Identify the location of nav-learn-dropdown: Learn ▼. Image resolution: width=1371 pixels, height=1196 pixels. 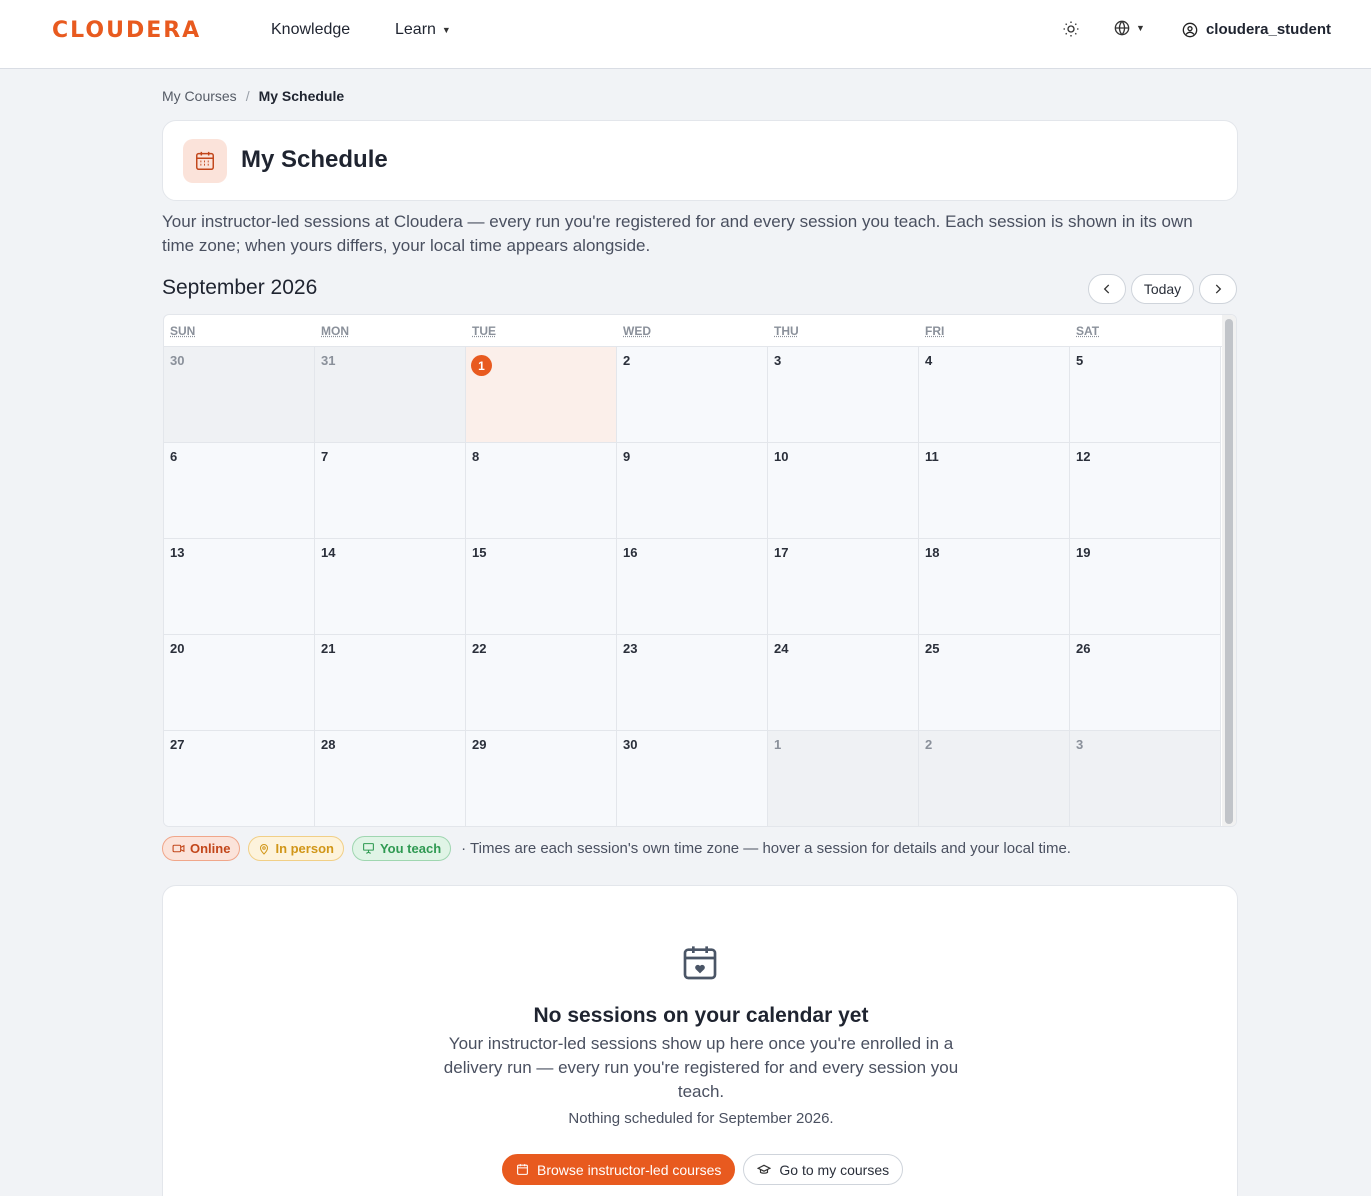
(423, 30).